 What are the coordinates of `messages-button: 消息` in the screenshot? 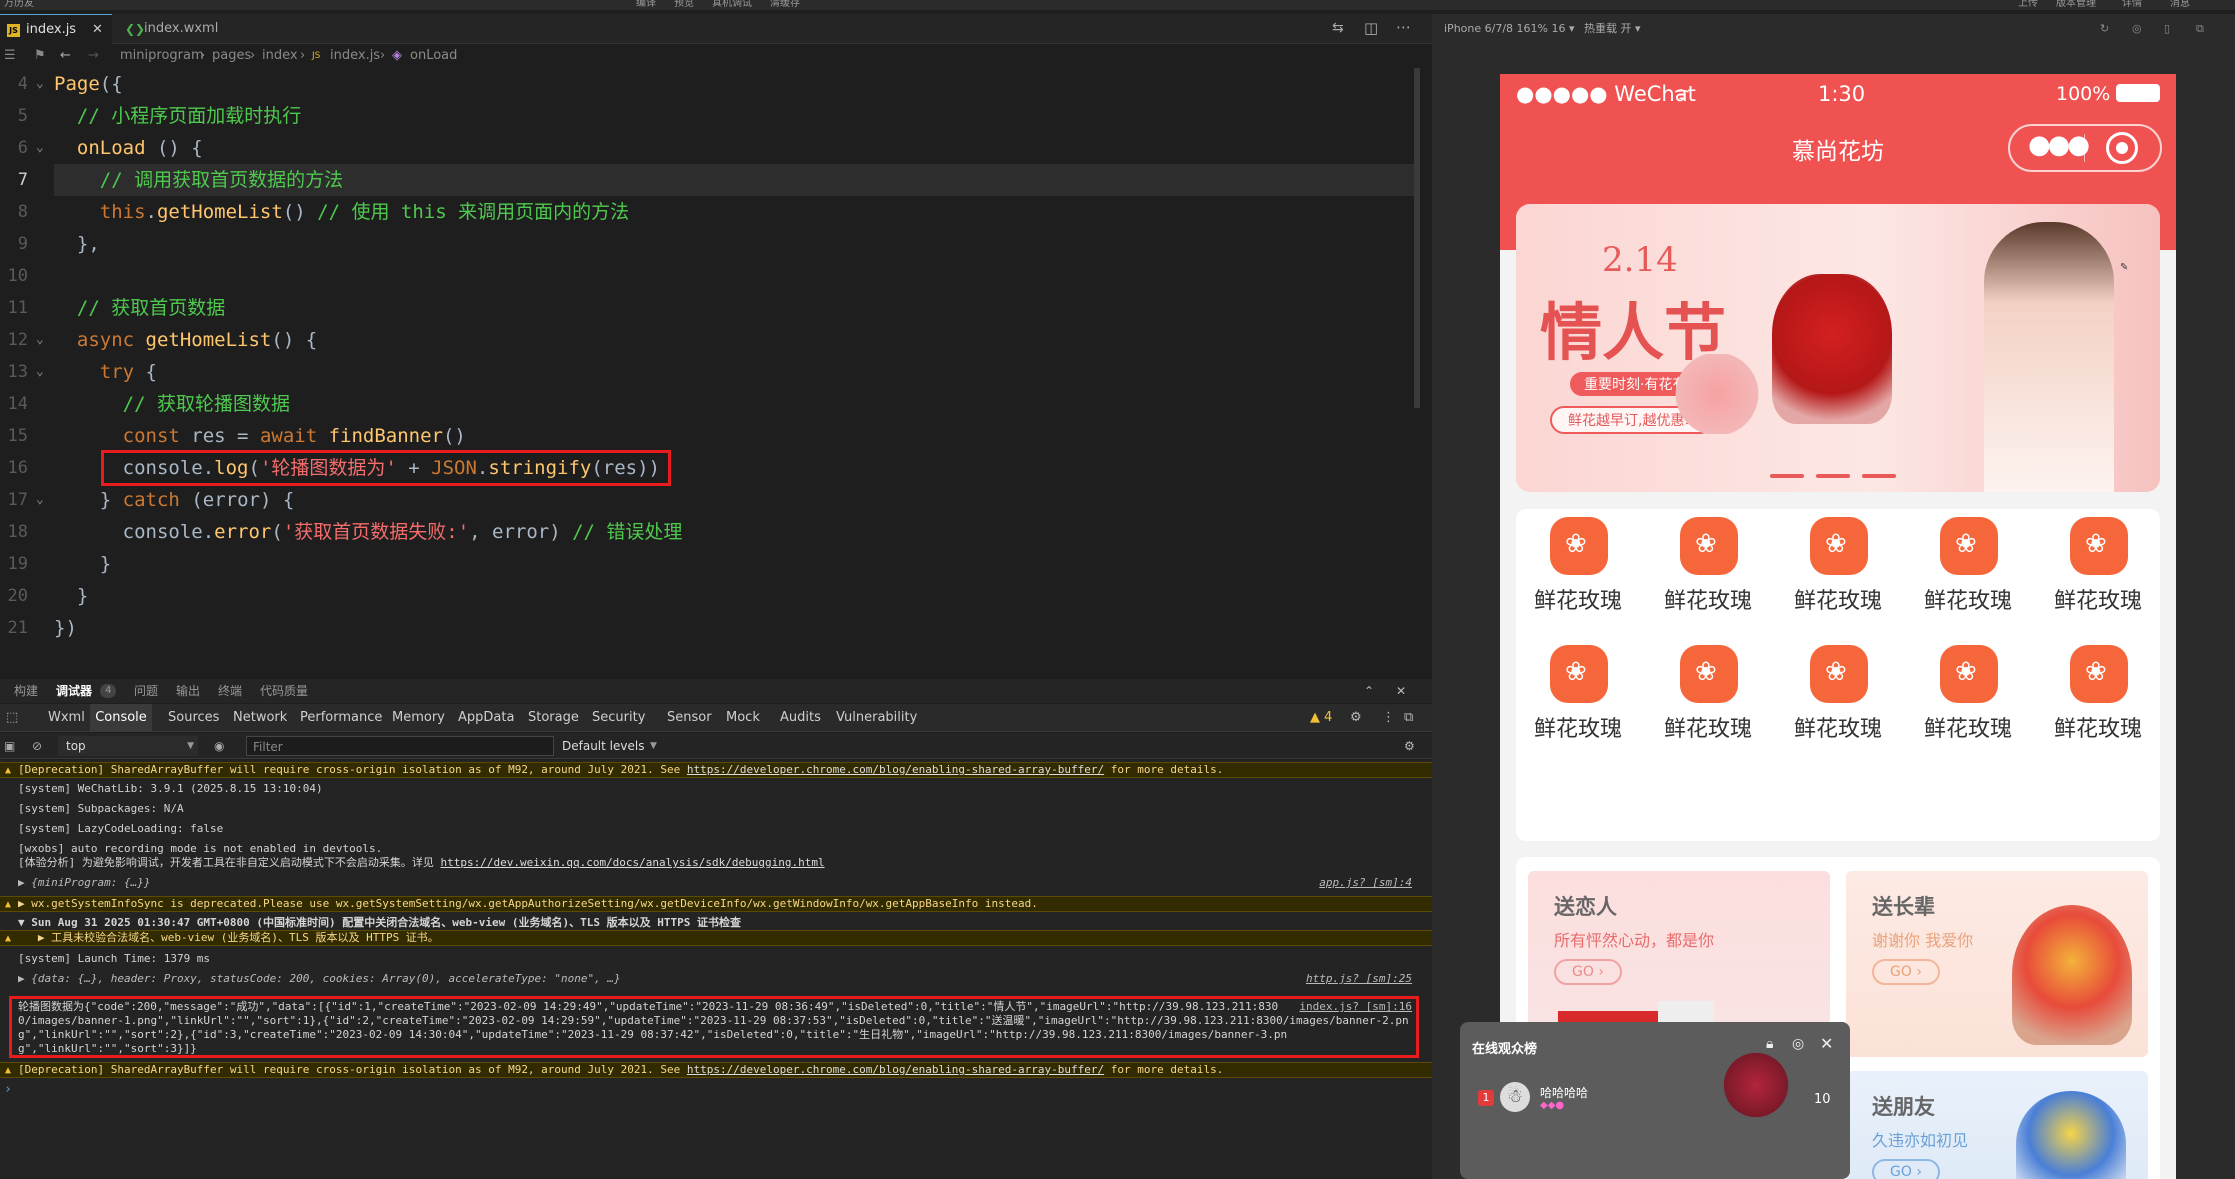 It's located at (2180, 4).